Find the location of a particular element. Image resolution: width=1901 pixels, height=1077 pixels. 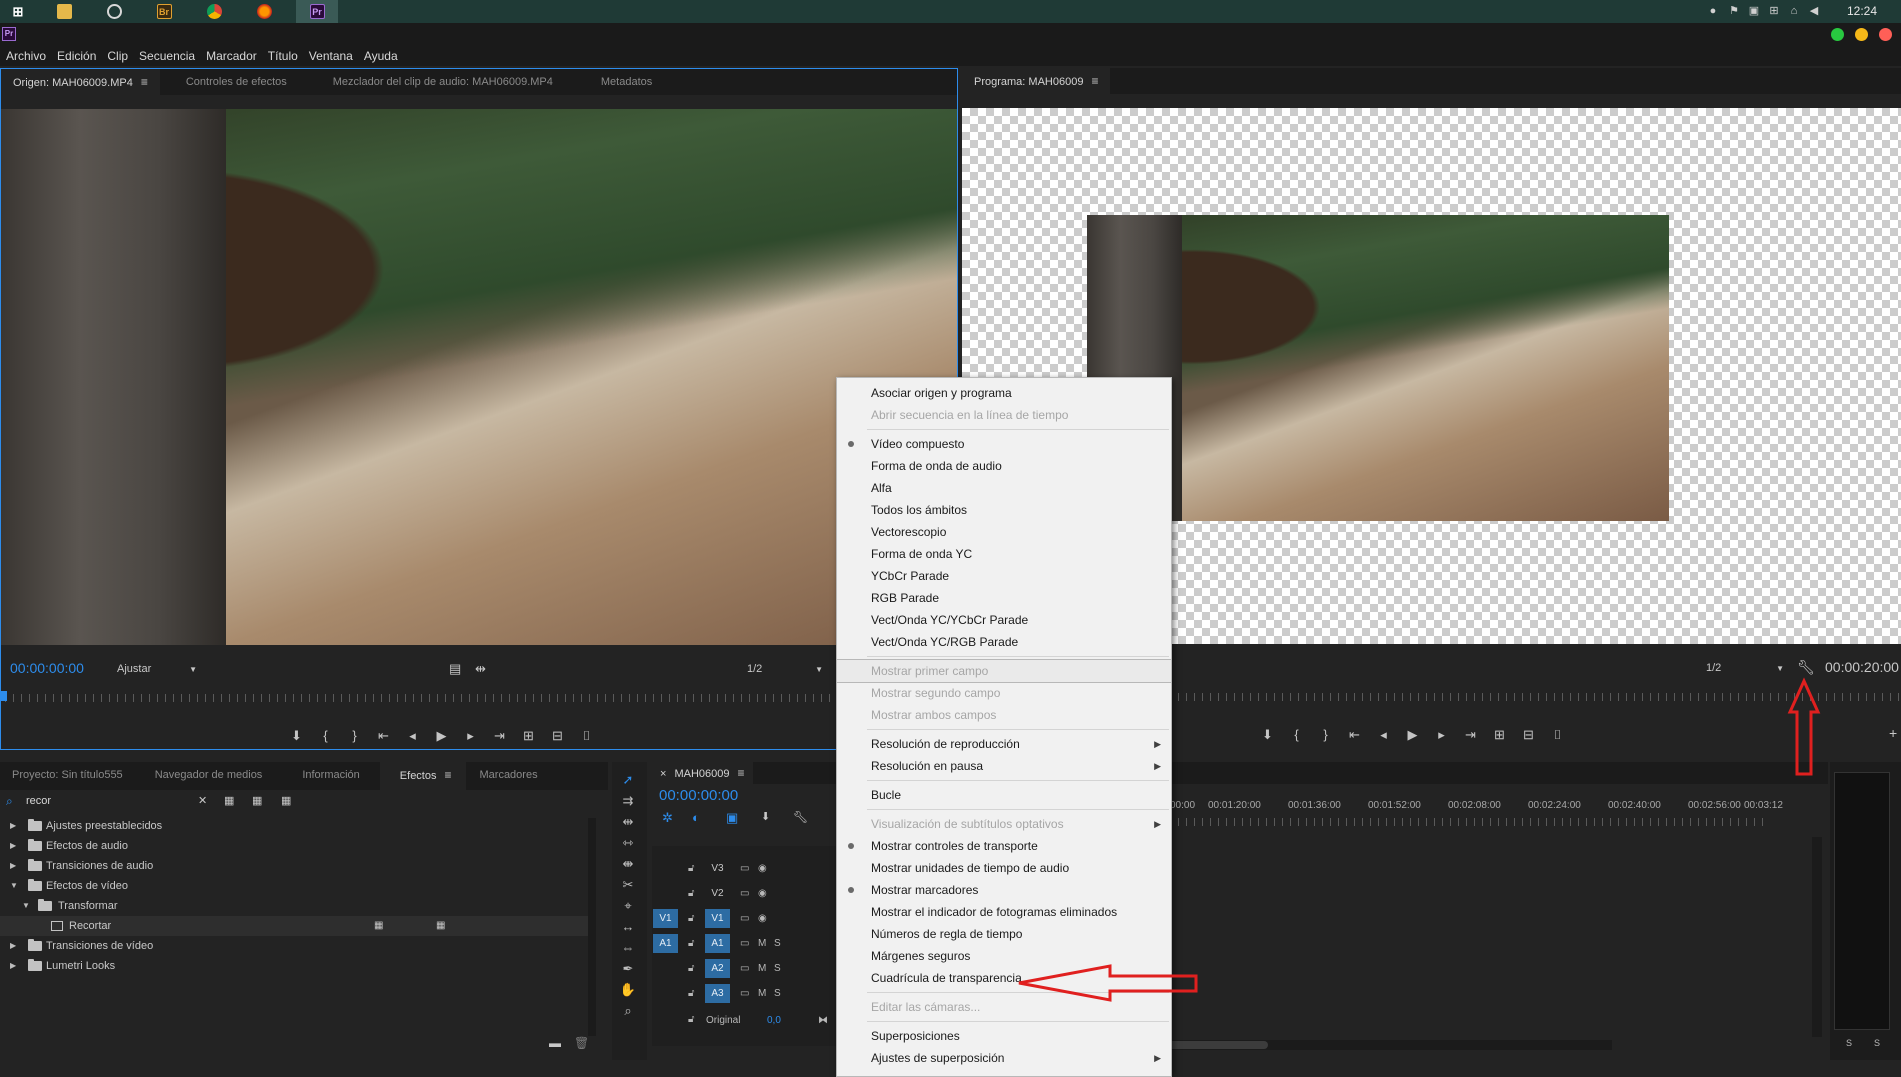

new-bin-icon: ▬ is located at coordinates (555, 1043).